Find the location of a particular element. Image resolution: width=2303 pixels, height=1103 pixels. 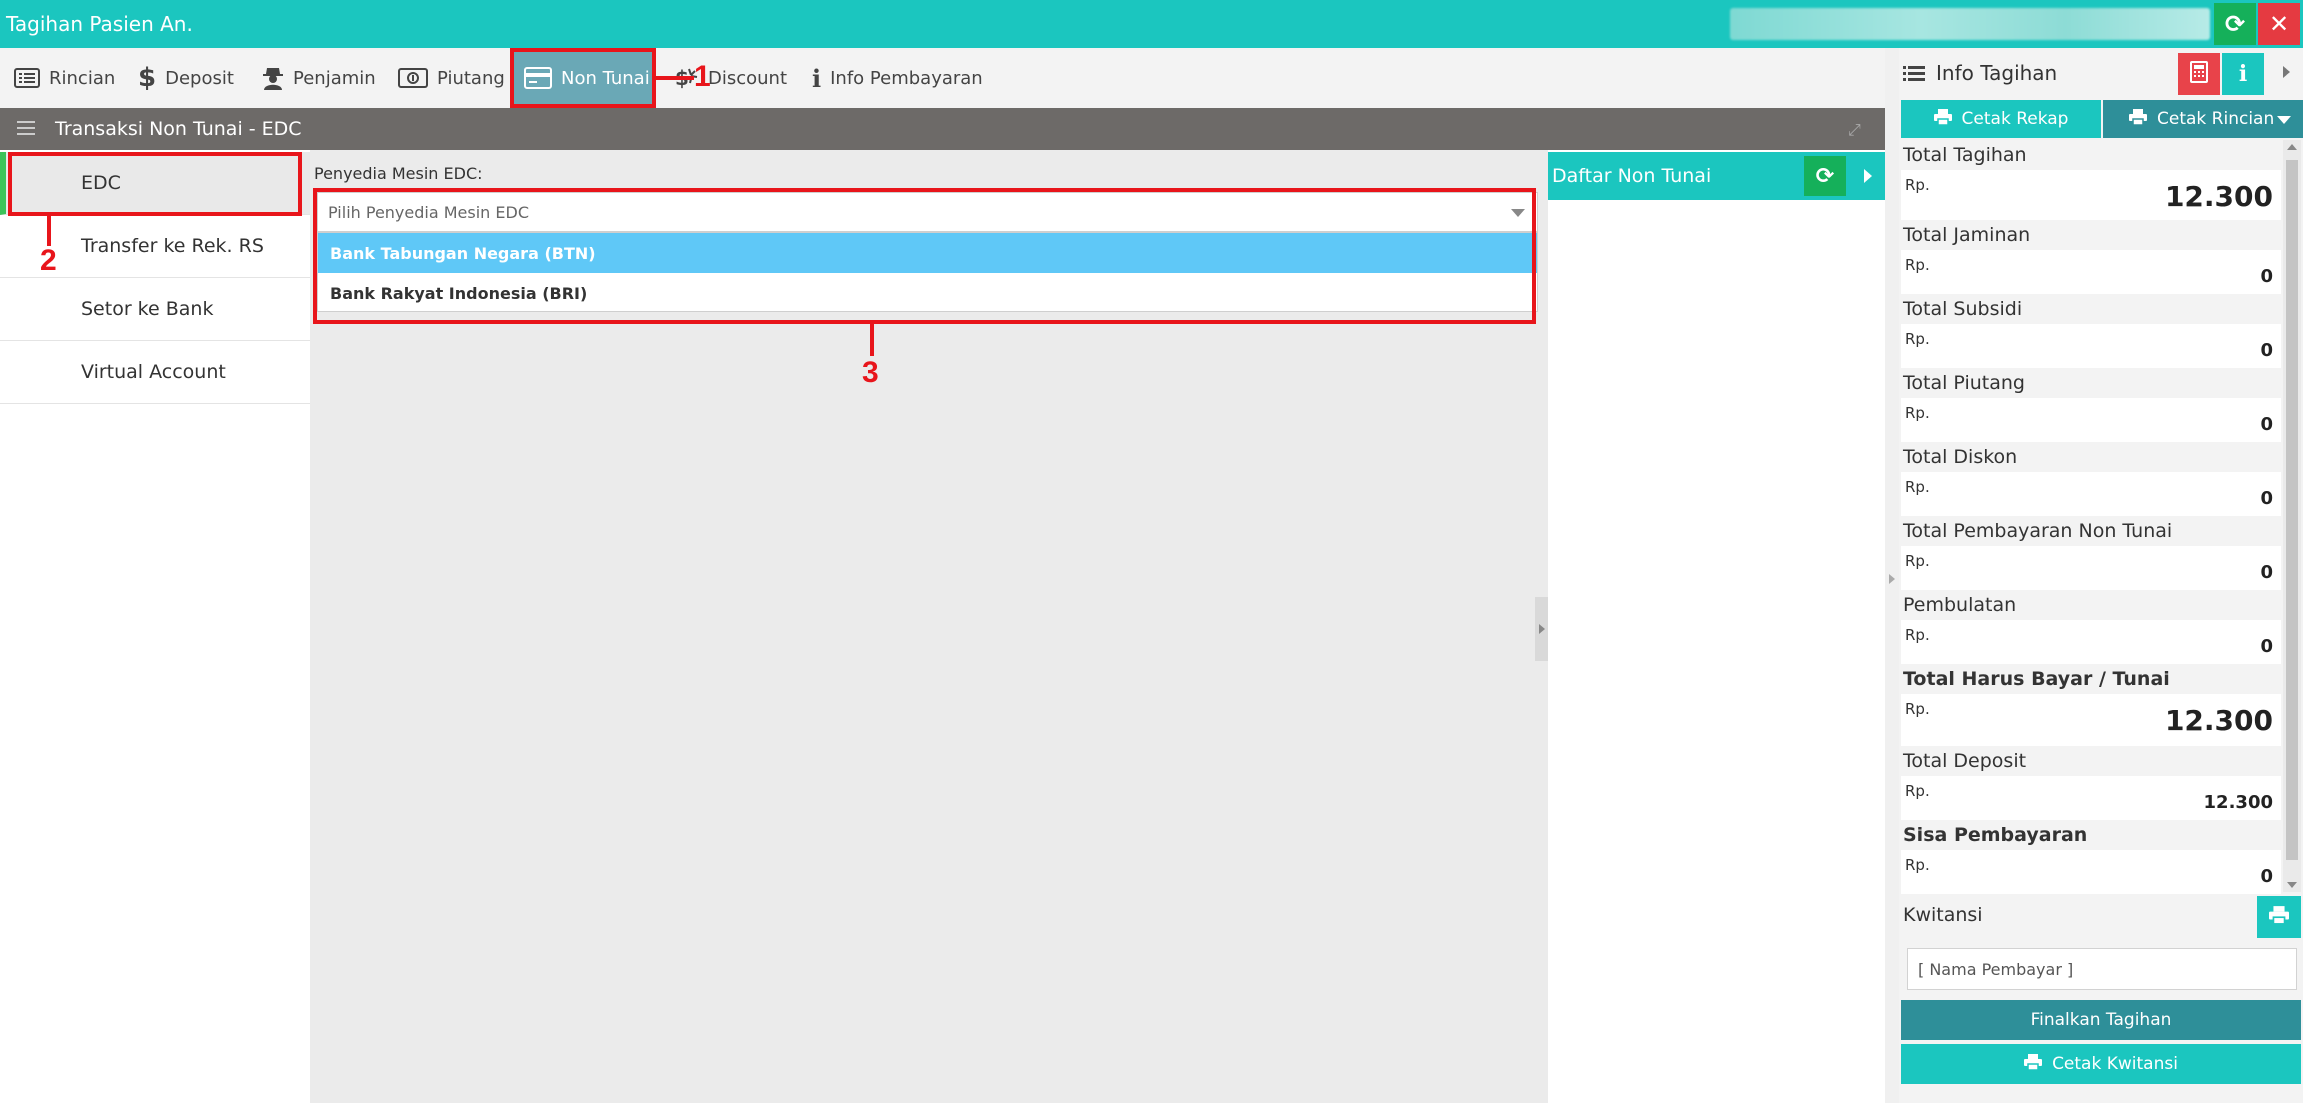

daftar-header: Daftar Non Tunai ⟳ is located at coordinates (1716, 176).